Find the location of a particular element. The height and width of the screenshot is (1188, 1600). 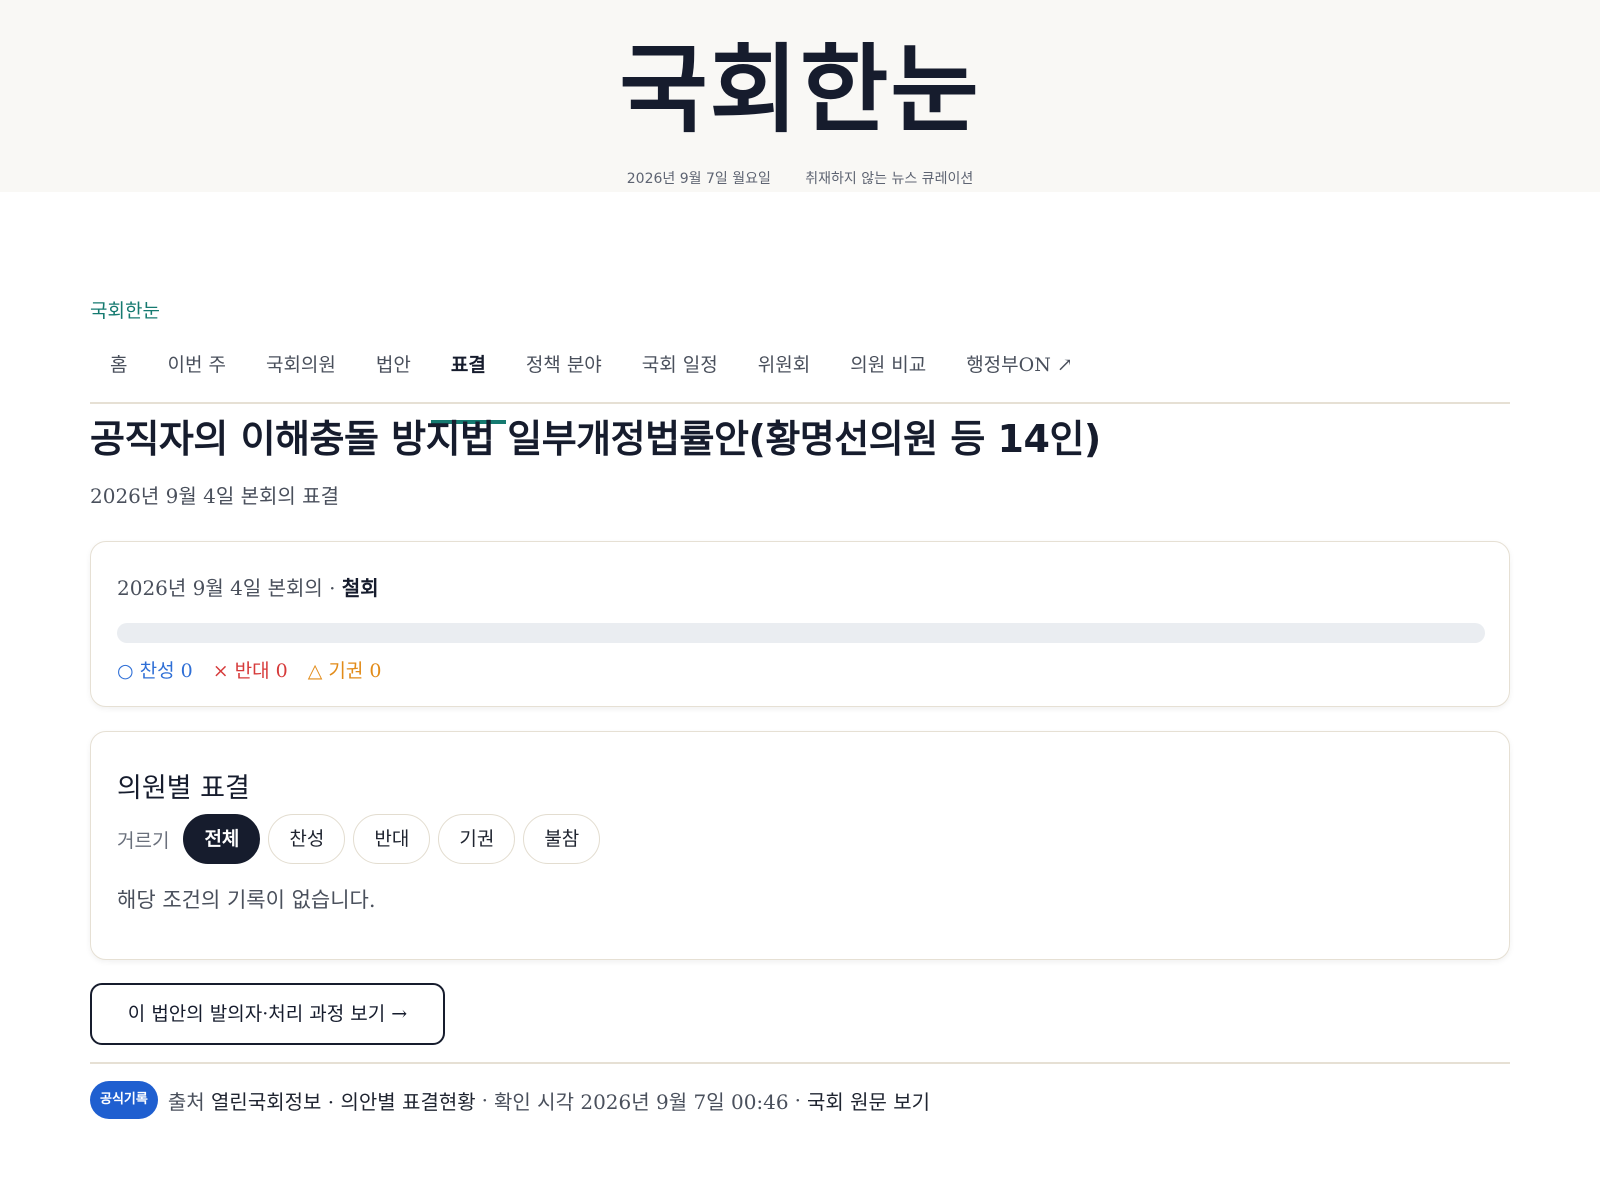

source-prefix: 출처 is located at coordinates (186, 1101).